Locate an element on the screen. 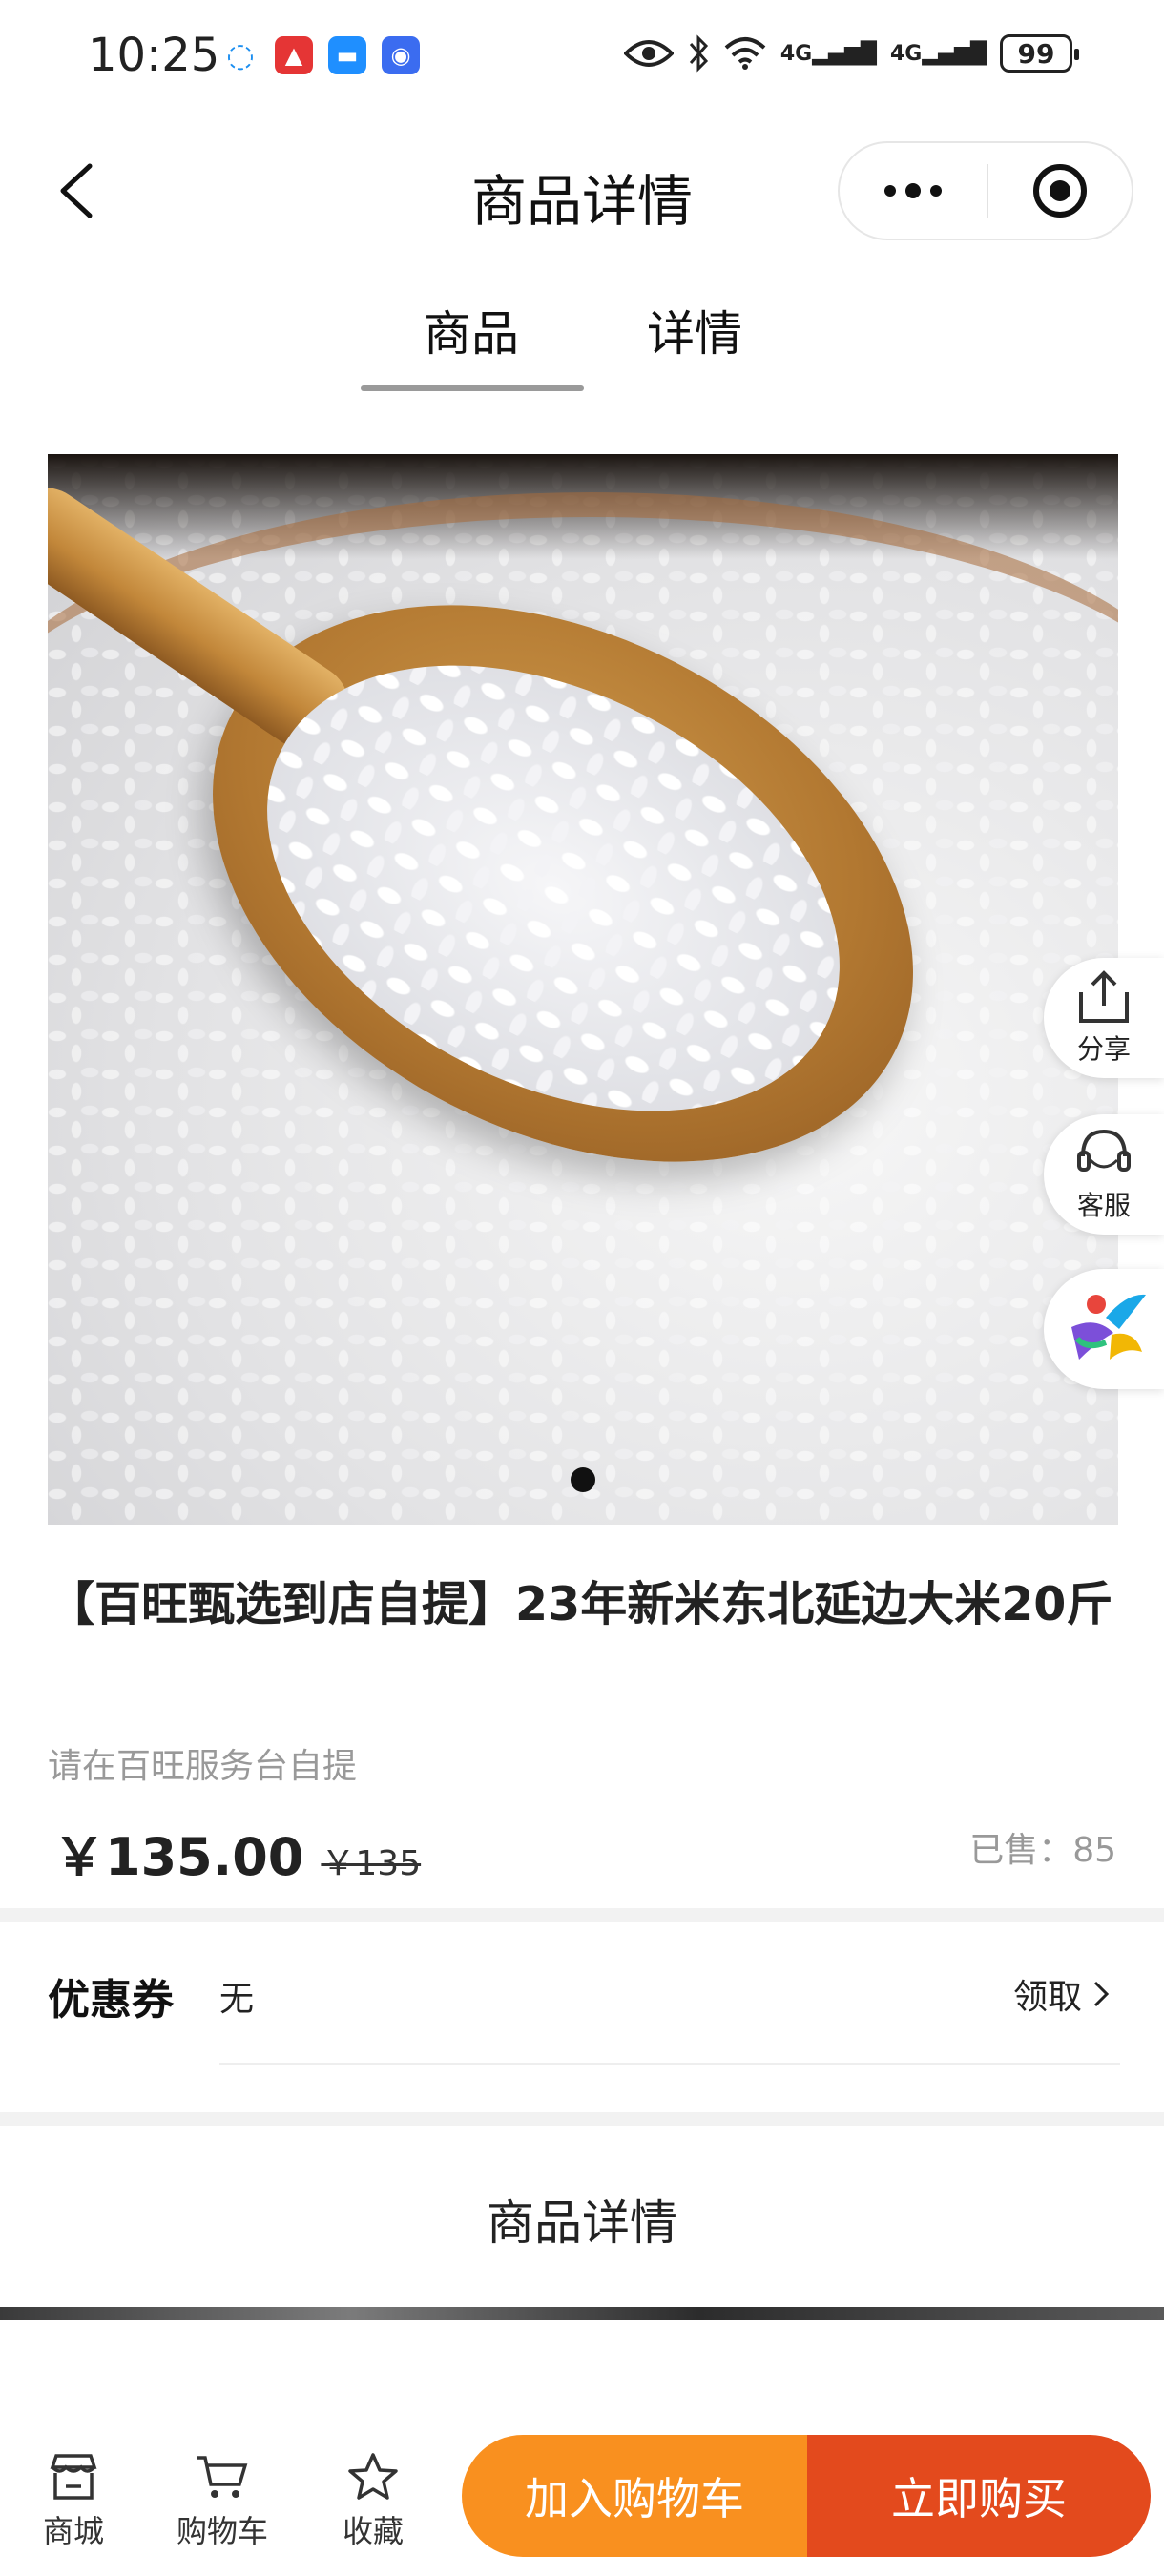 The width and height of the screenshot is (1164, 2576). price-current: ￥135.00 is located at coordinates (178, 1857).